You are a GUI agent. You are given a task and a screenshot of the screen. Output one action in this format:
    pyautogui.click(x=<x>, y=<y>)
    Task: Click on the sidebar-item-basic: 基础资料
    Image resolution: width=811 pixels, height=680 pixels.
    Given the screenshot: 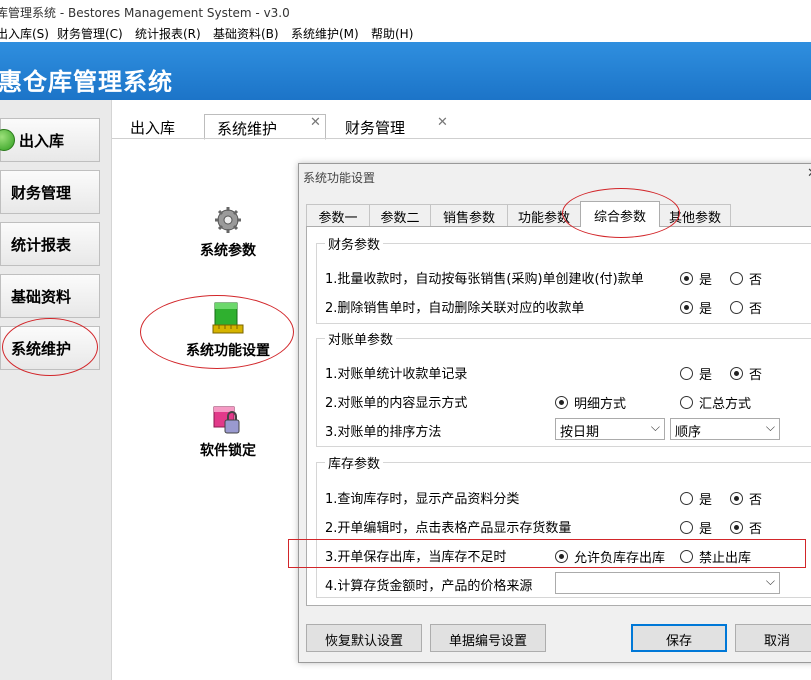 What is the action you would take?
    pyautogui.click(x=50, y=296)
    